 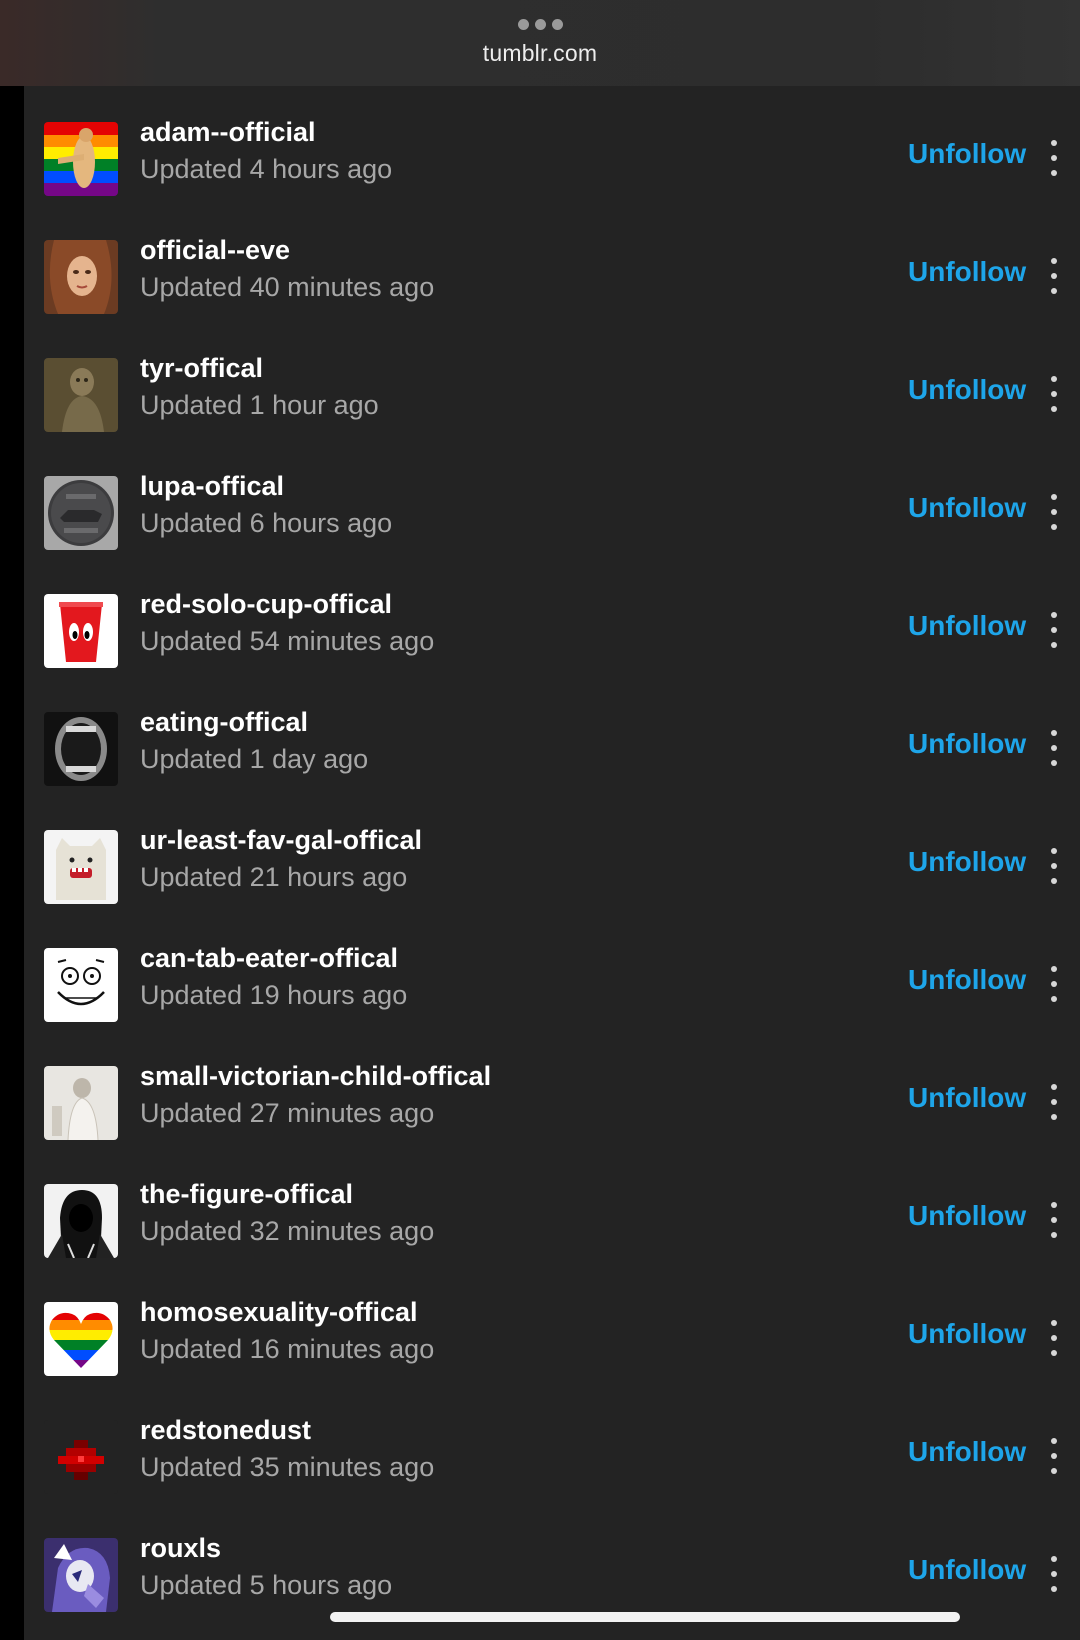 I want to click on blog-name: tyr-offical, so click(x=259, y=368).